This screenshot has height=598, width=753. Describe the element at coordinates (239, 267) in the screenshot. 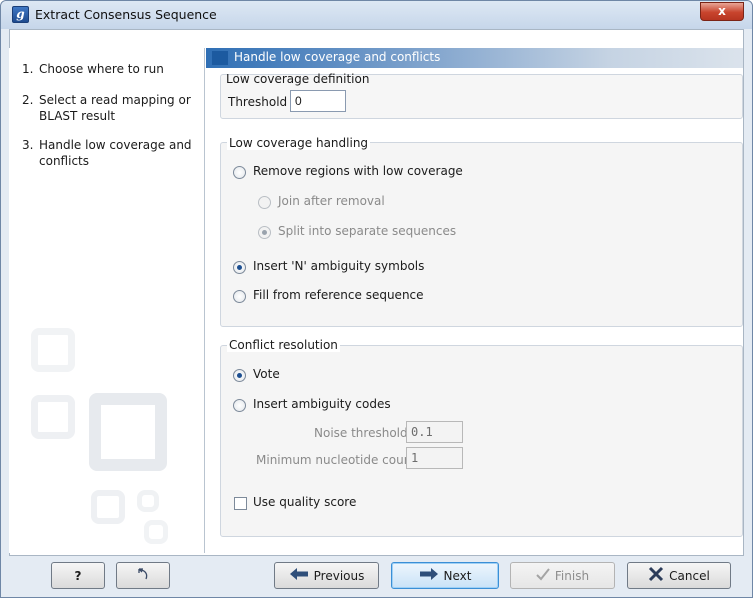

I see `insert-n-radio` at that location.